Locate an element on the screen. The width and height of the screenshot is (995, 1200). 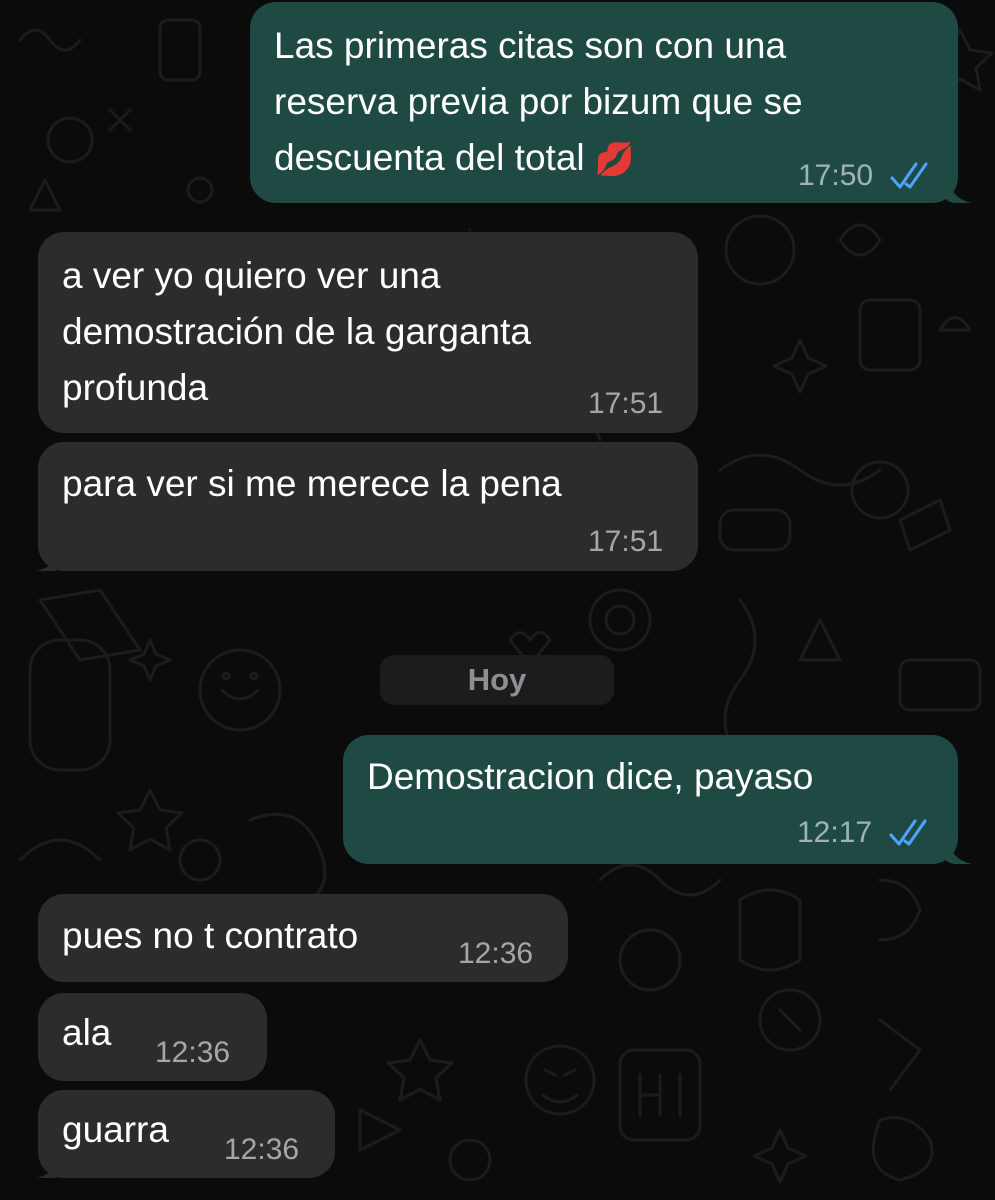
message-text: pues no t contrato is located at coordinates (210, 935).